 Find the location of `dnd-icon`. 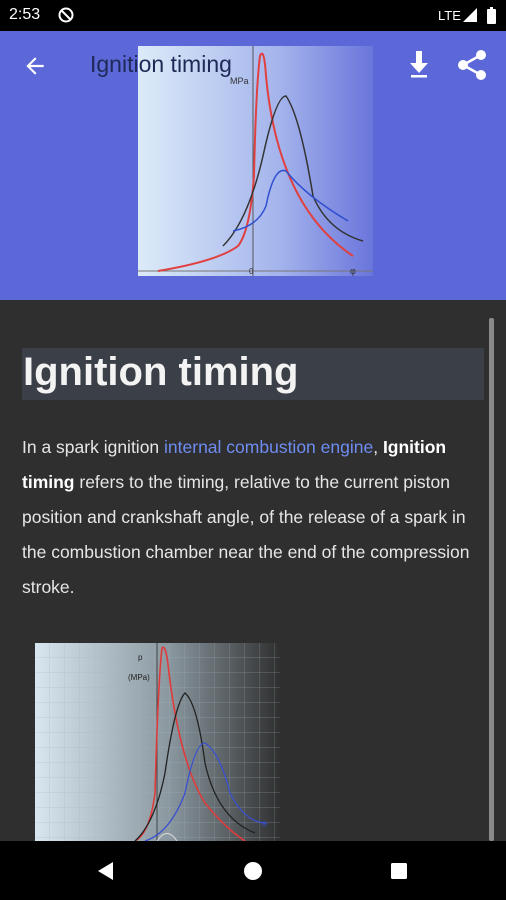

dnd-icon is located at coordinates (66, 15).